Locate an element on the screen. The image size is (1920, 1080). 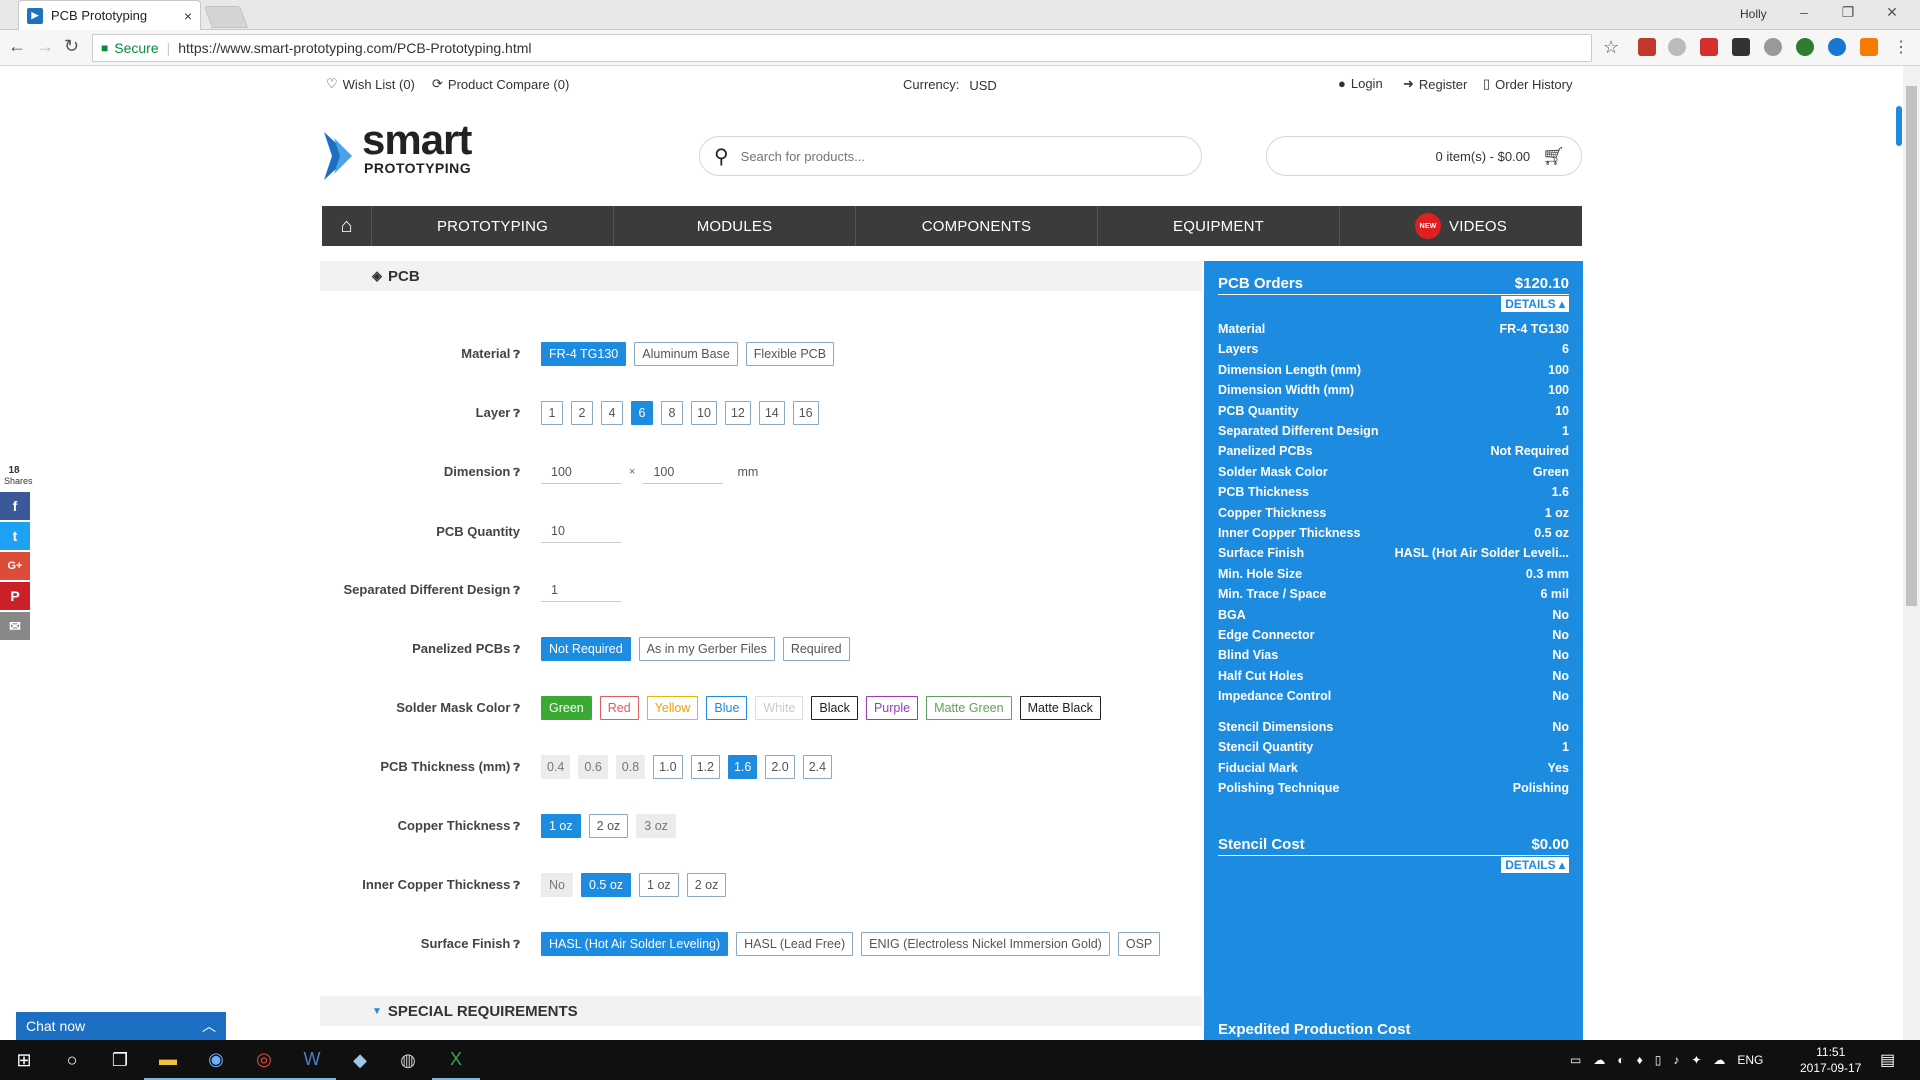
layer-option: 6 is located at coordinates (642, 413).